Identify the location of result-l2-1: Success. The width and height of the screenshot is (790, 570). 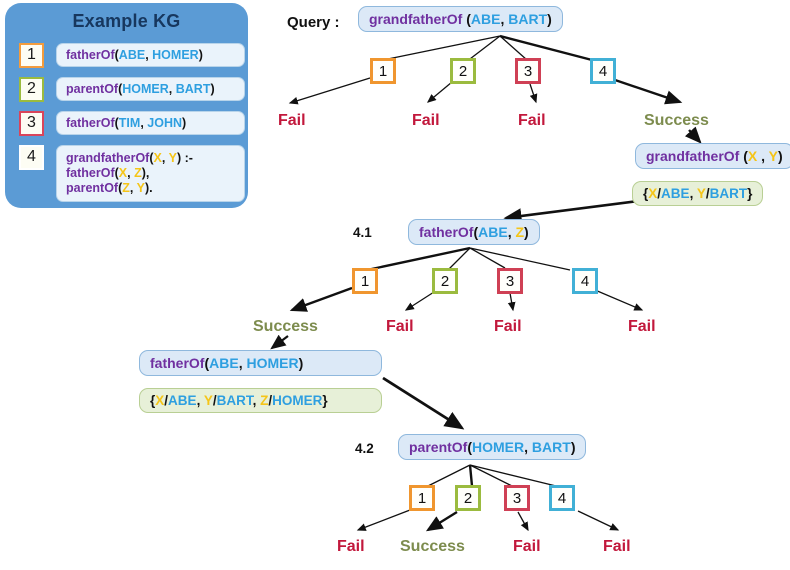
(285, 326).